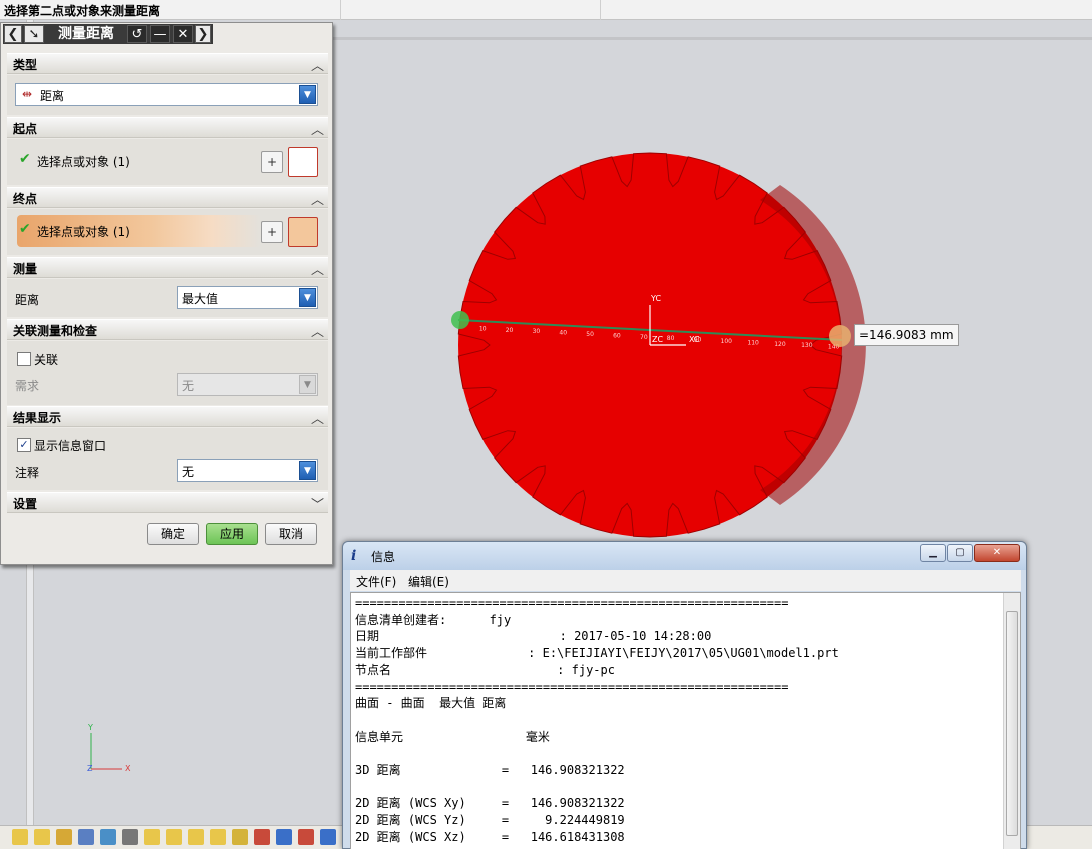  Describe the element at coordinates (1012, 723) in the screenshot. I see `scrollbar-thumb` at that location.